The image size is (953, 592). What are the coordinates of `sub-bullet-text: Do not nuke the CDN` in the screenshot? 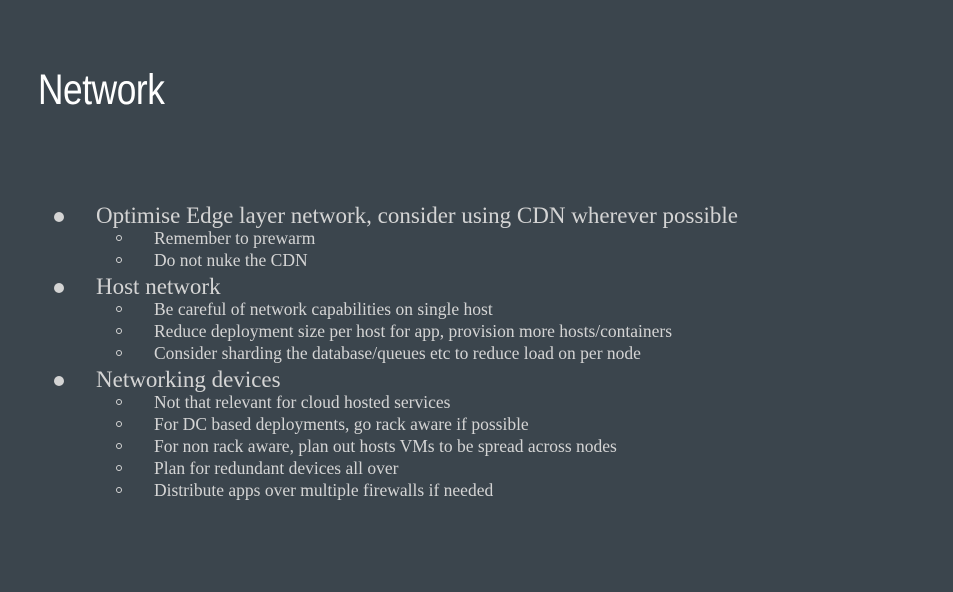 It's located at (231, 260).